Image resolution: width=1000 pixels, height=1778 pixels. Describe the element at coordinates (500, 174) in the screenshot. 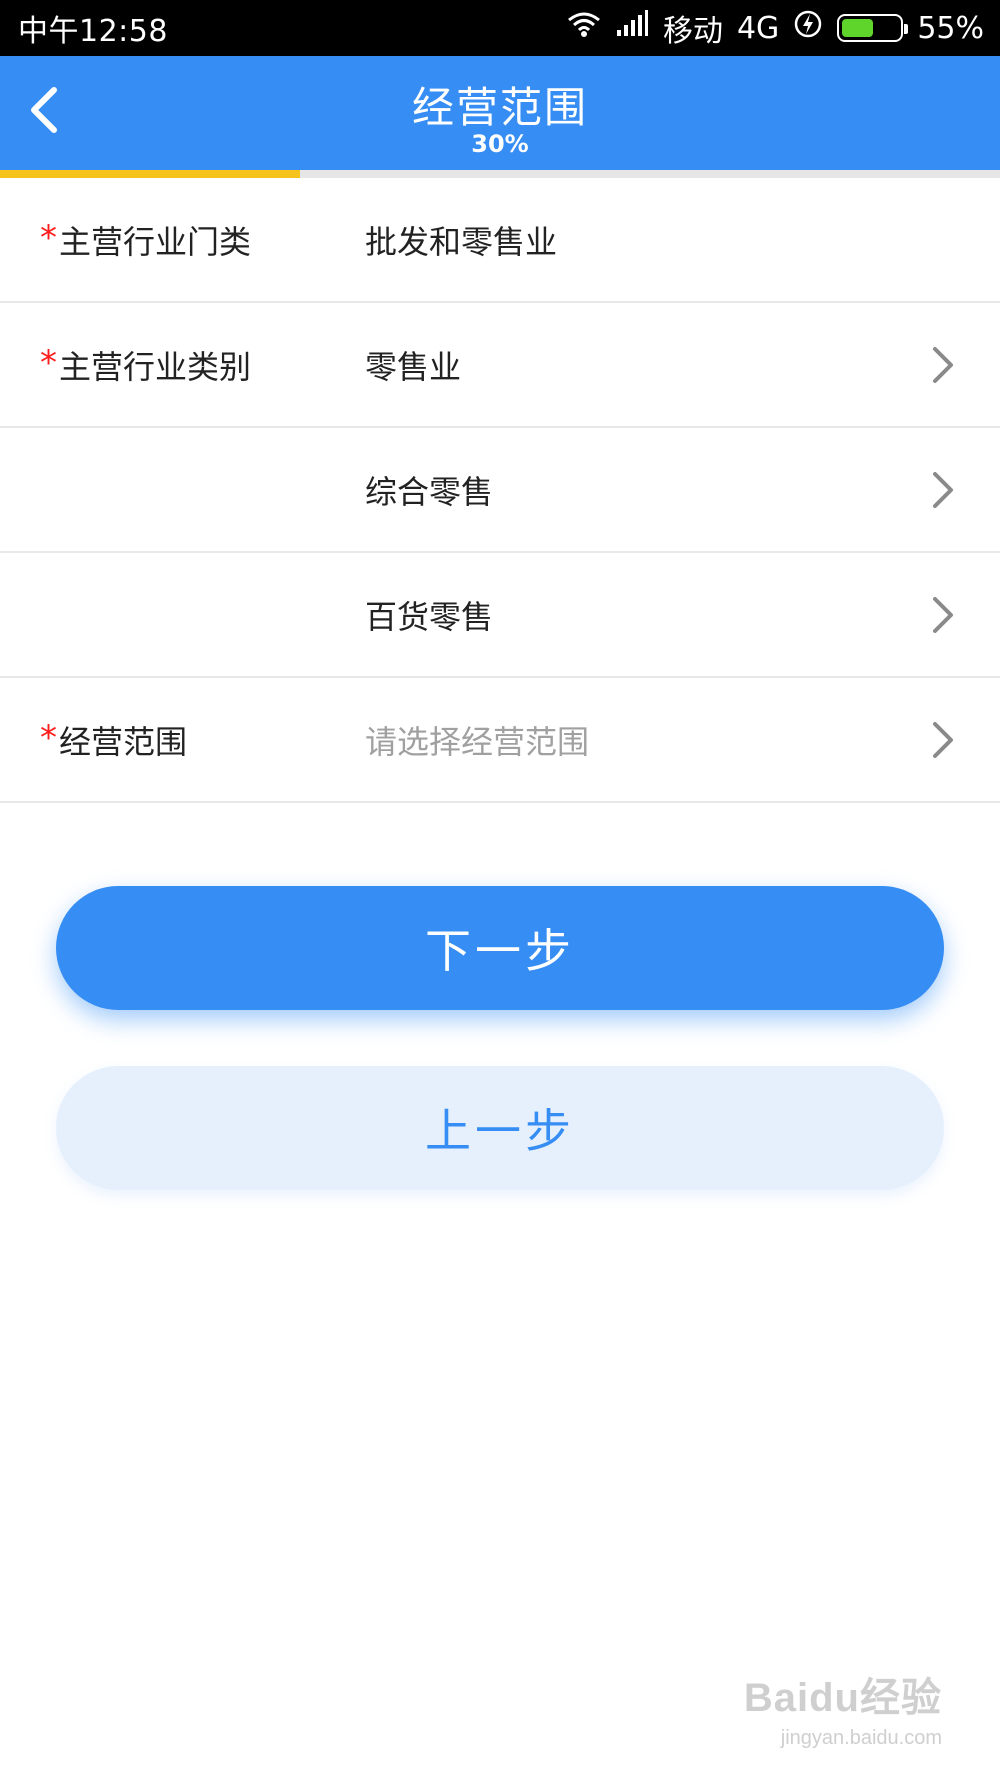

I see `progress-bar` at that location.